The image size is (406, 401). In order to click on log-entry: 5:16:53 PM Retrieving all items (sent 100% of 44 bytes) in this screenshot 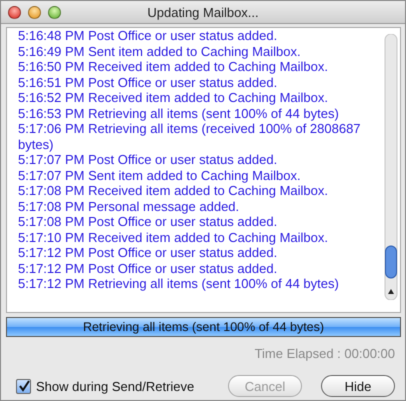, I will do `click(178, 113)`.